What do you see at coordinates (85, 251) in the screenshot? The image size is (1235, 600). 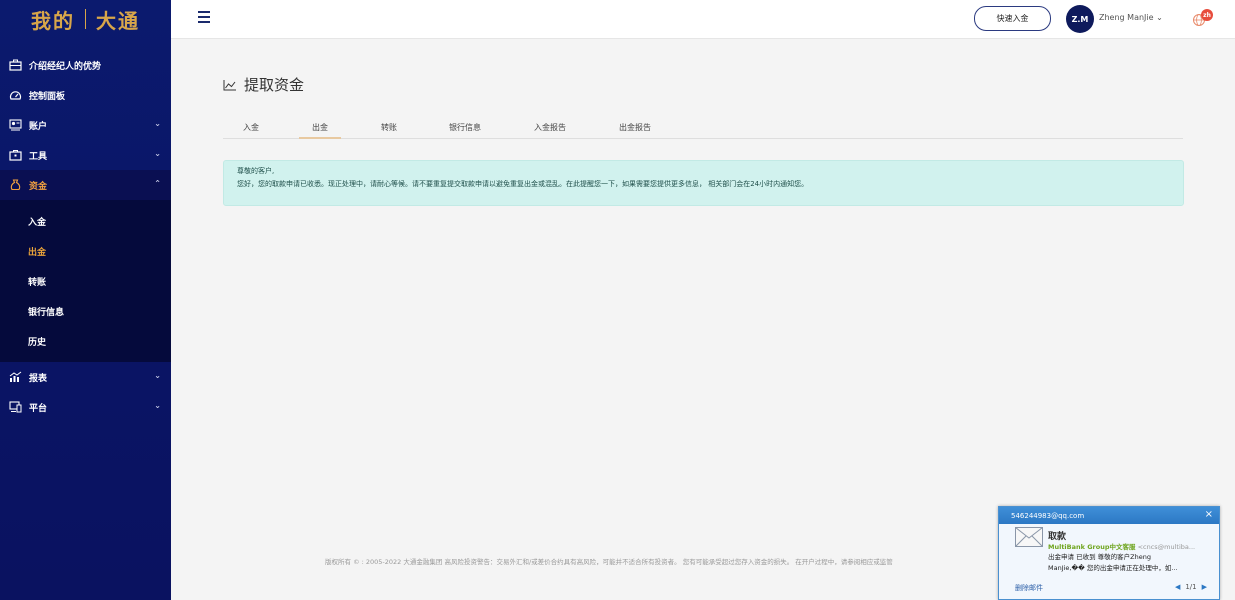 I see `submenu-item-withdraw: 出金` at bounding box center [85, 251].